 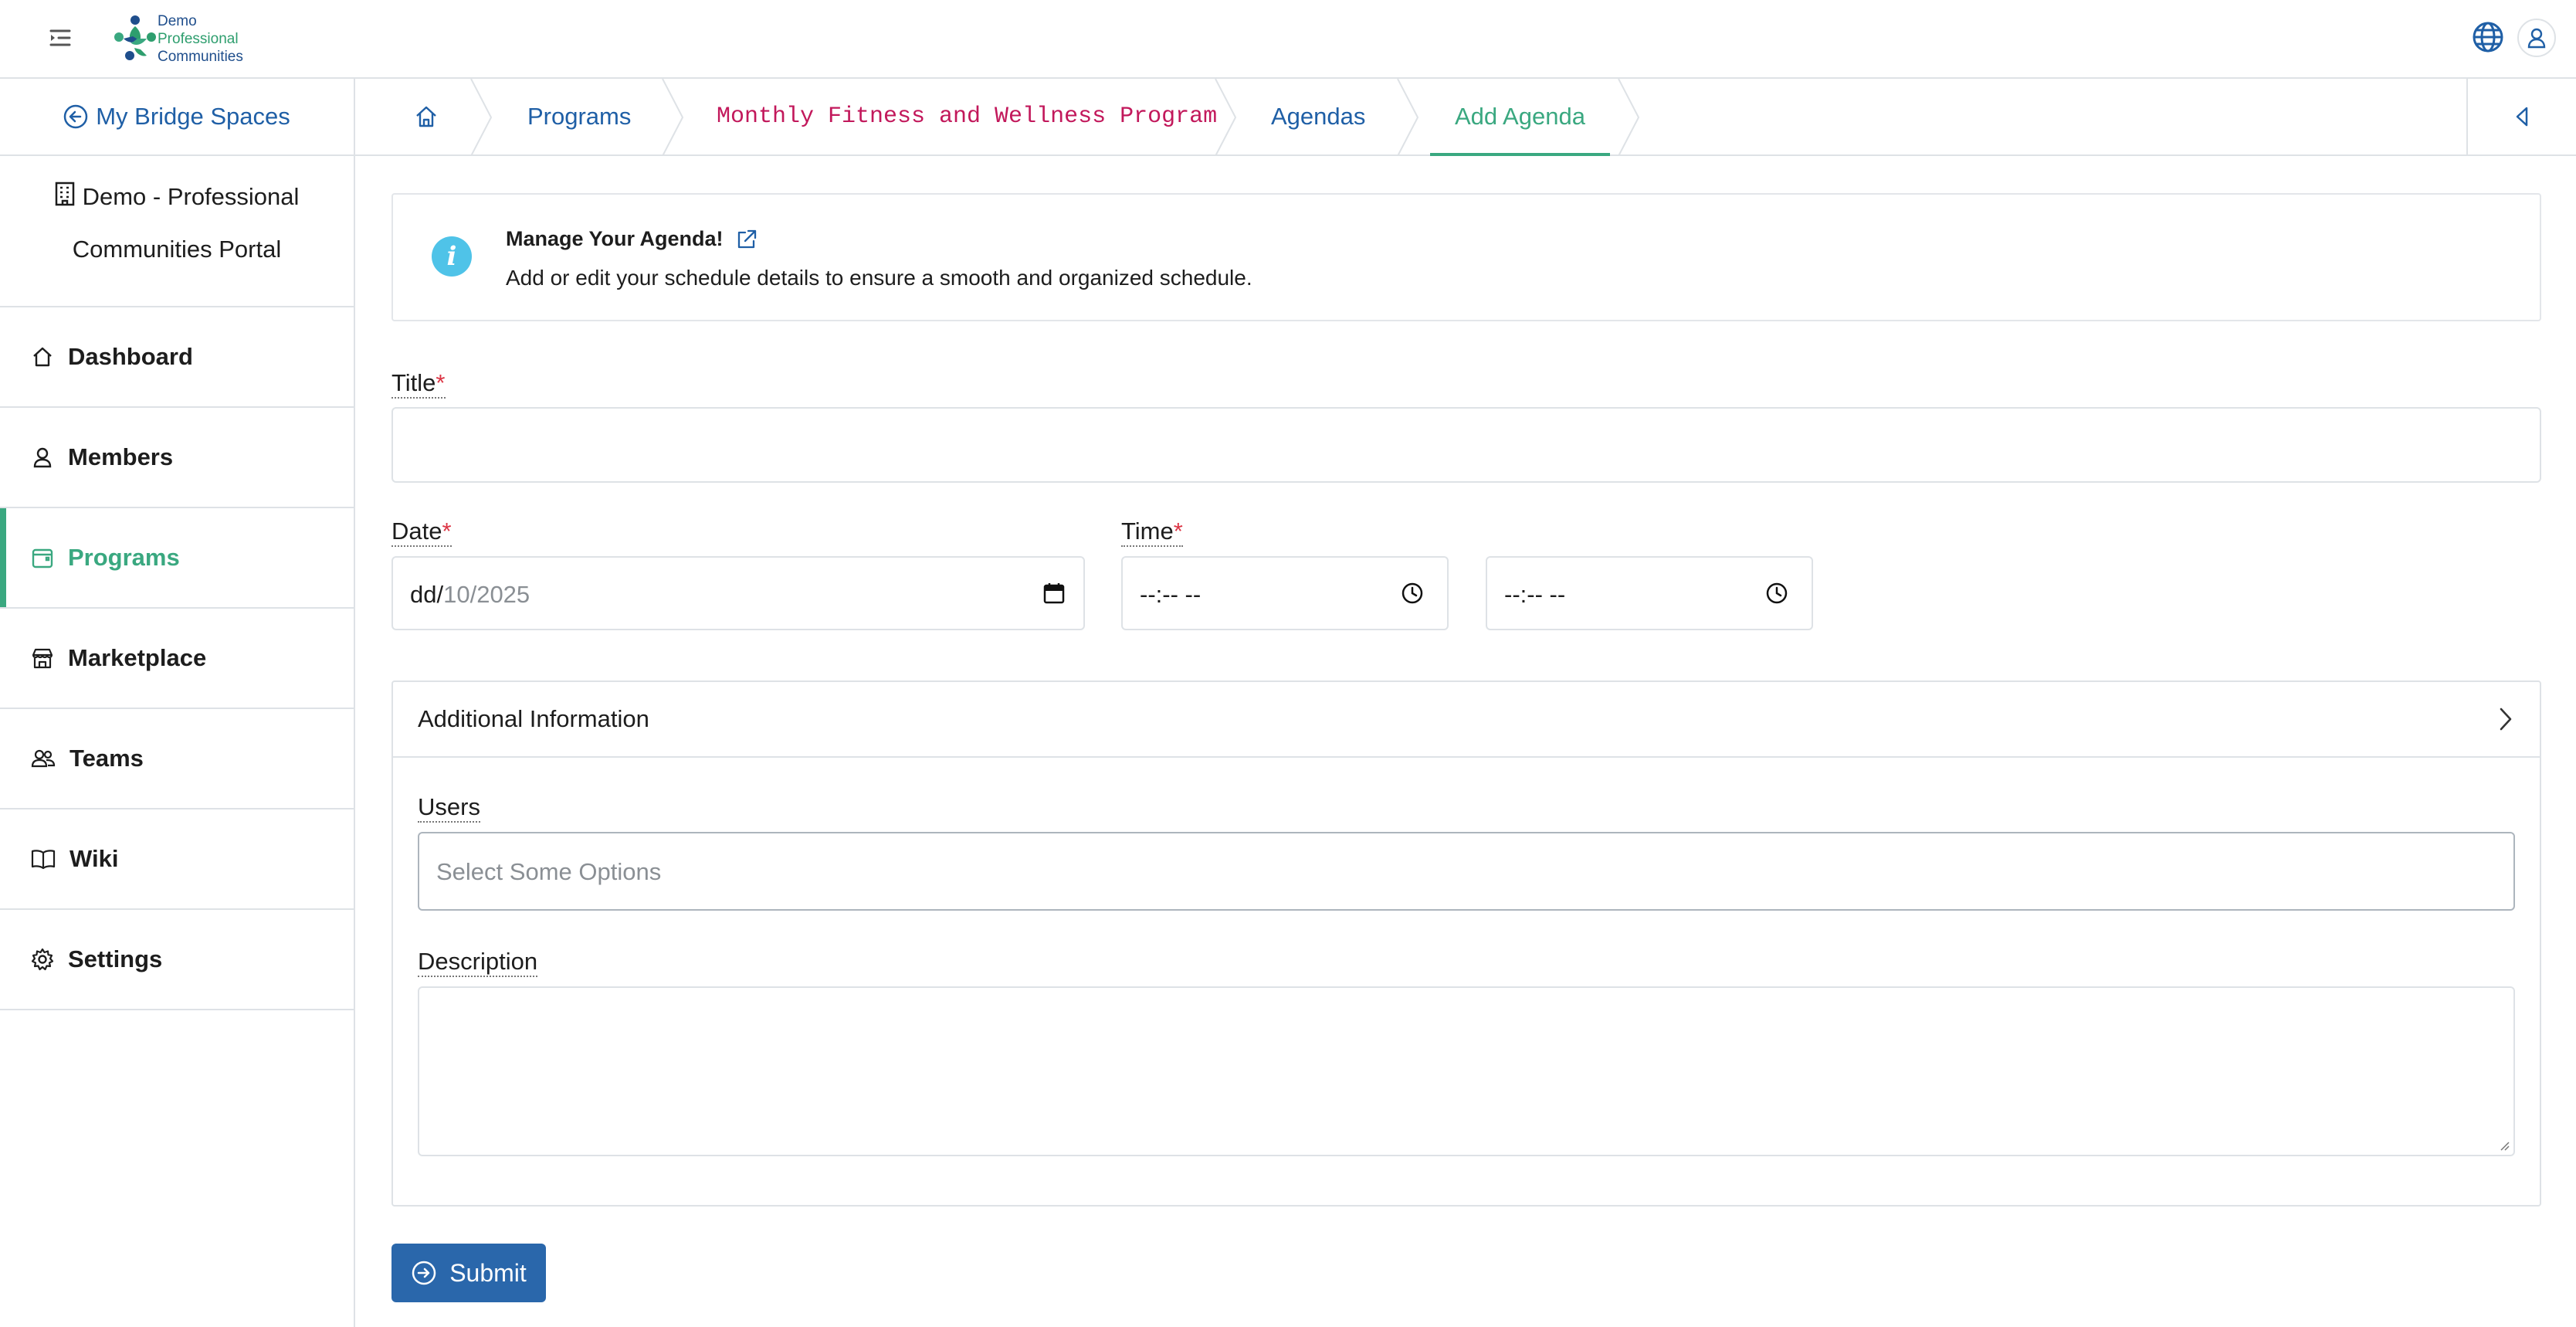 What do you see at coordinates (478, 962) in the screenshot?
I see `description-label: Description` at bounding box center [478, 962].